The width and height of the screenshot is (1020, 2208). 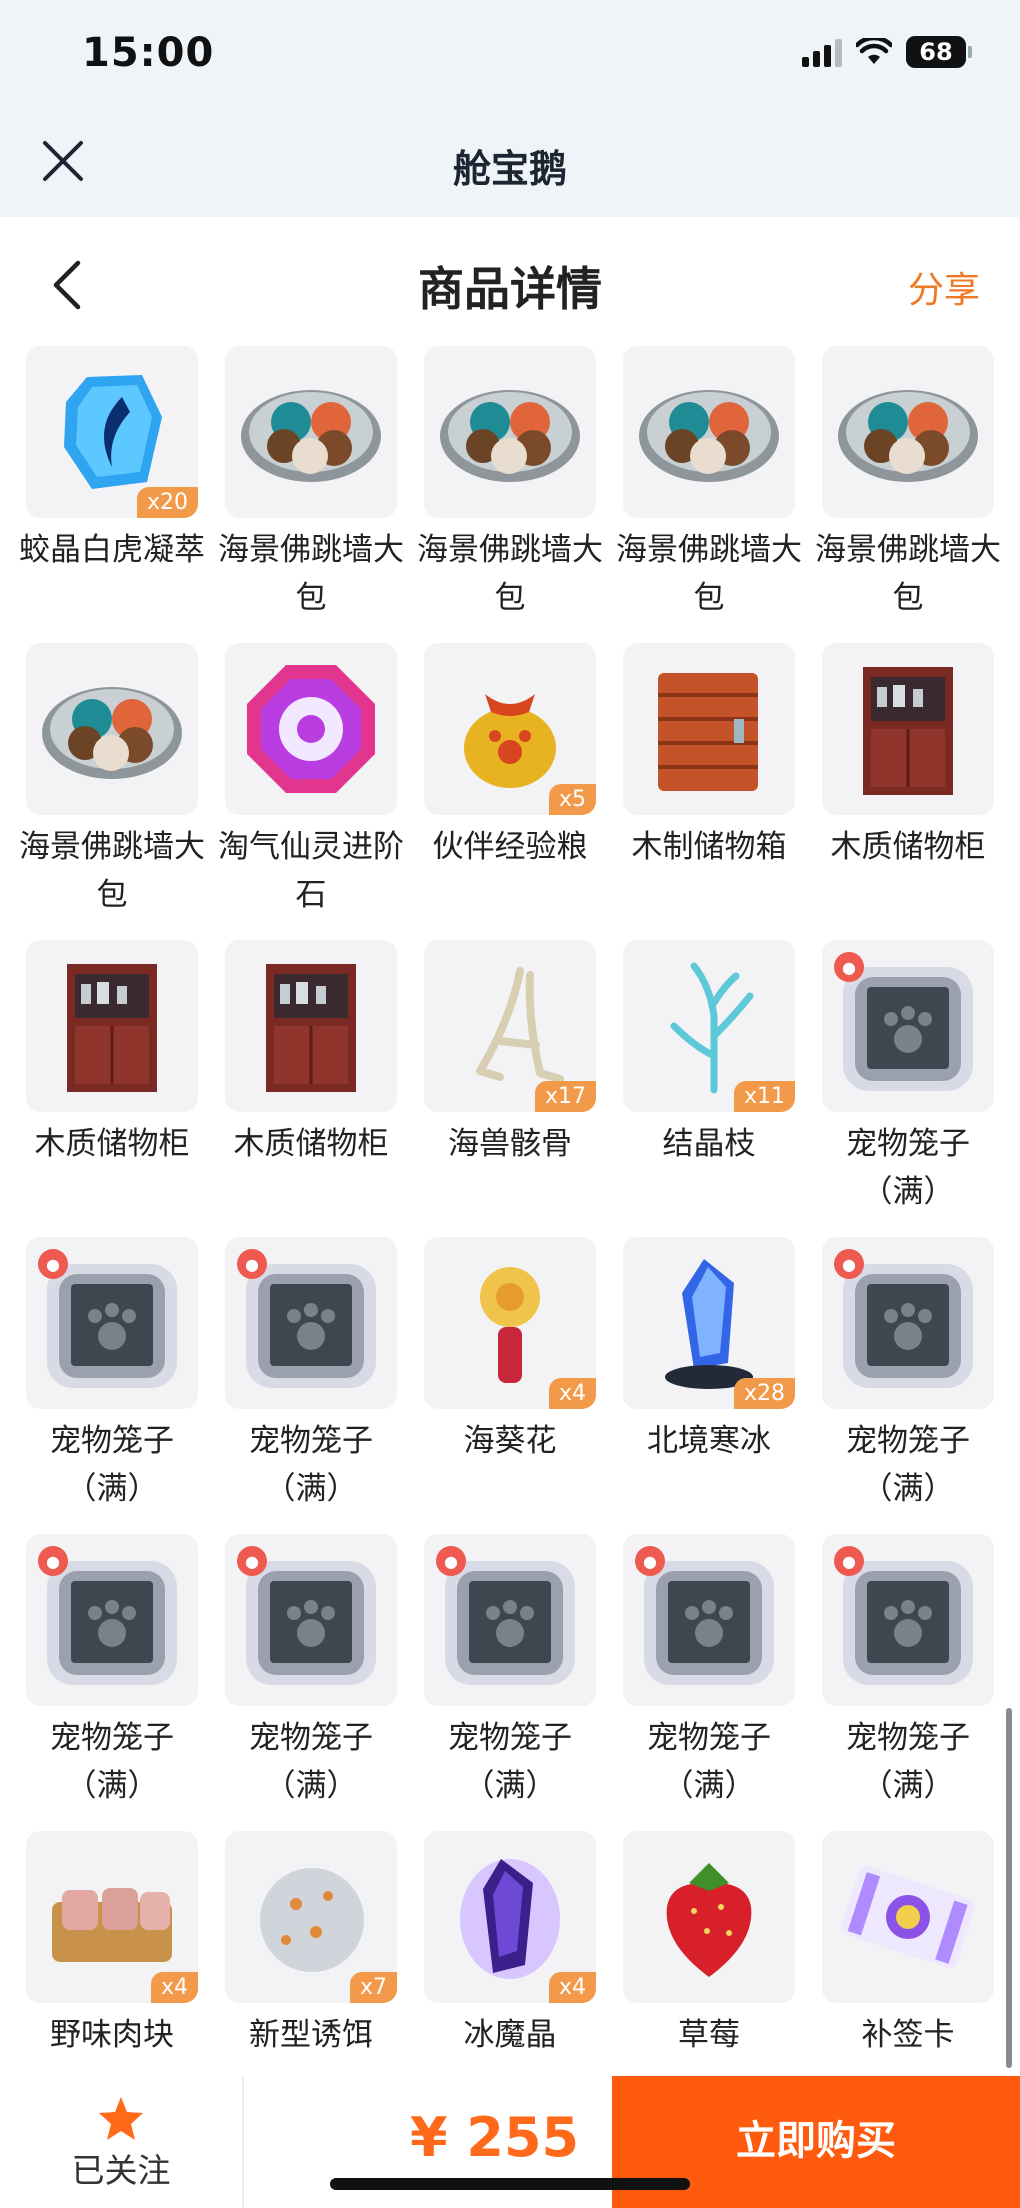 I want to click on item-cell: x17 海兽骸骨, so click(x=510, y=1088).